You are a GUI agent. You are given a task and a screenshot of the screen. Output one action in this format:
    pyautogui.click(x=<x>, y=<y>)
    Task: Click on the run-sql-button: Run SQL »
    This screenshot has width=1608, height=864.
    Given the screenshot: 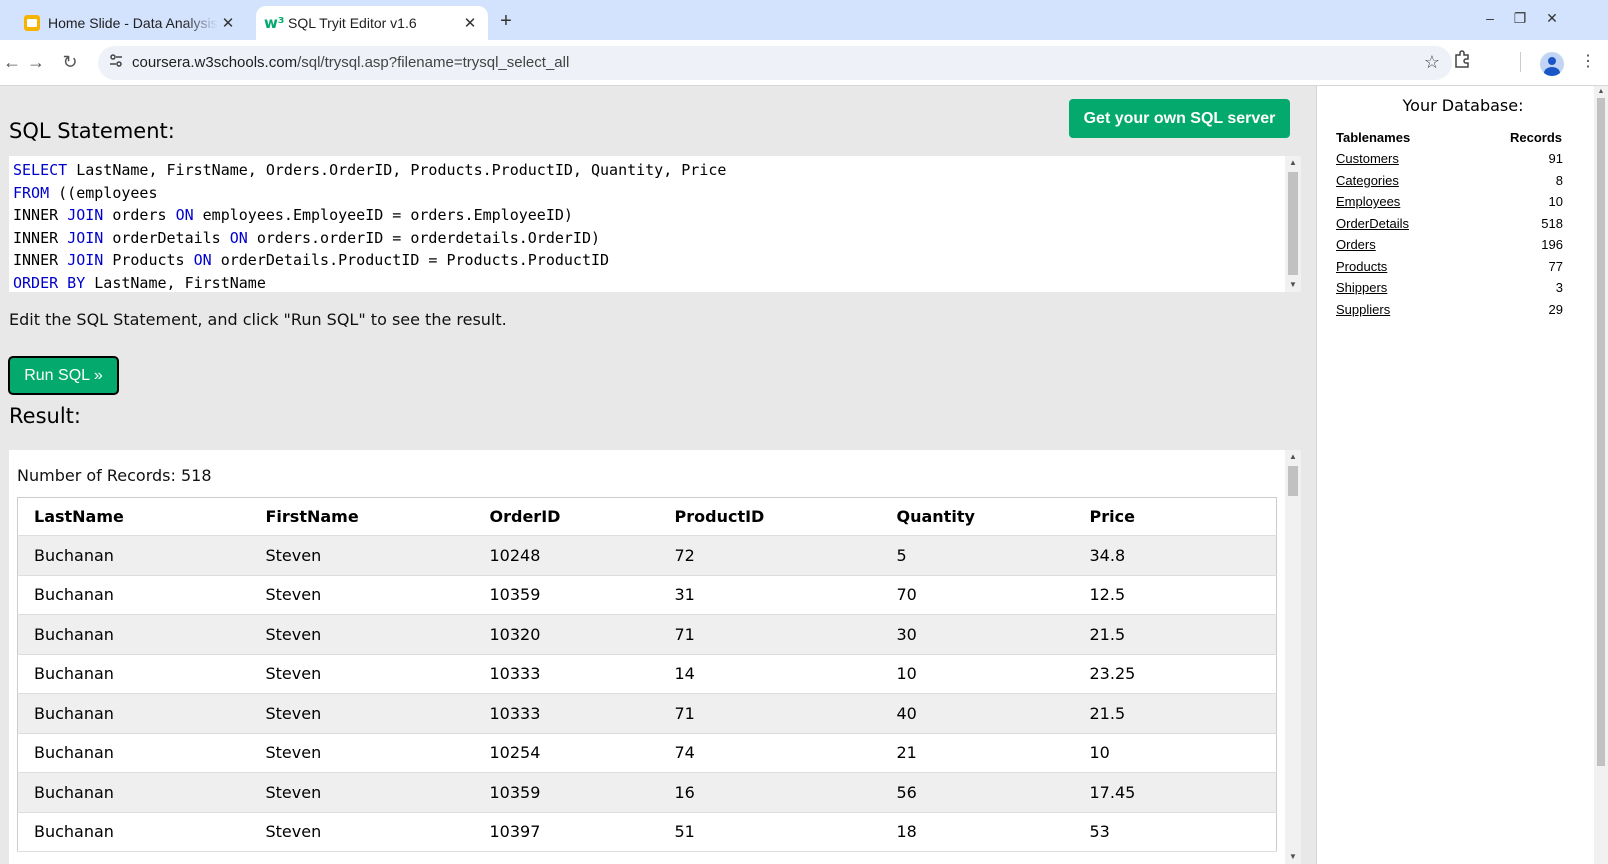 What is the action you would take?
    pyautogui.click(x=63, y=375)
    